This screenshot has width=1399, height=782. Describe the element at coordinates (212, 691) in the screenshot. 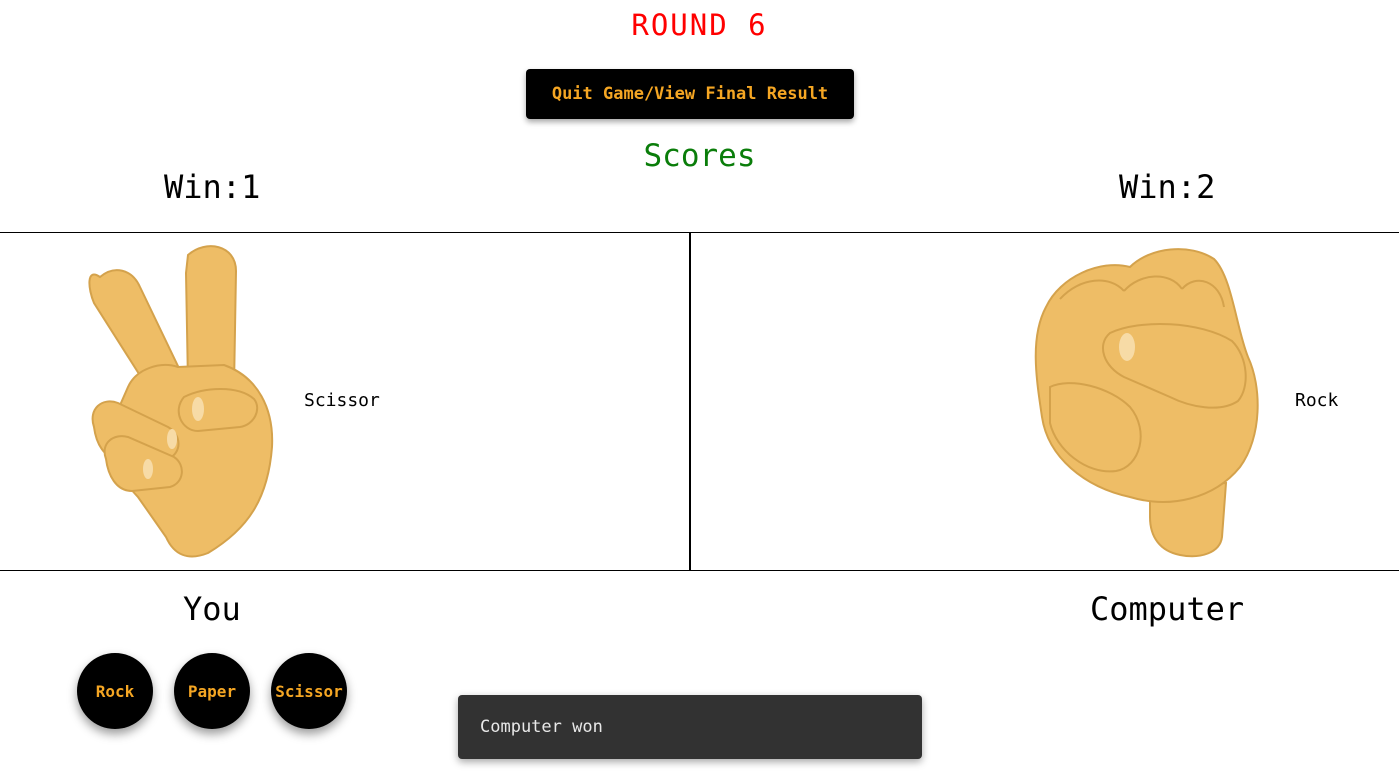

I see `paper-button: Paper` at that location.